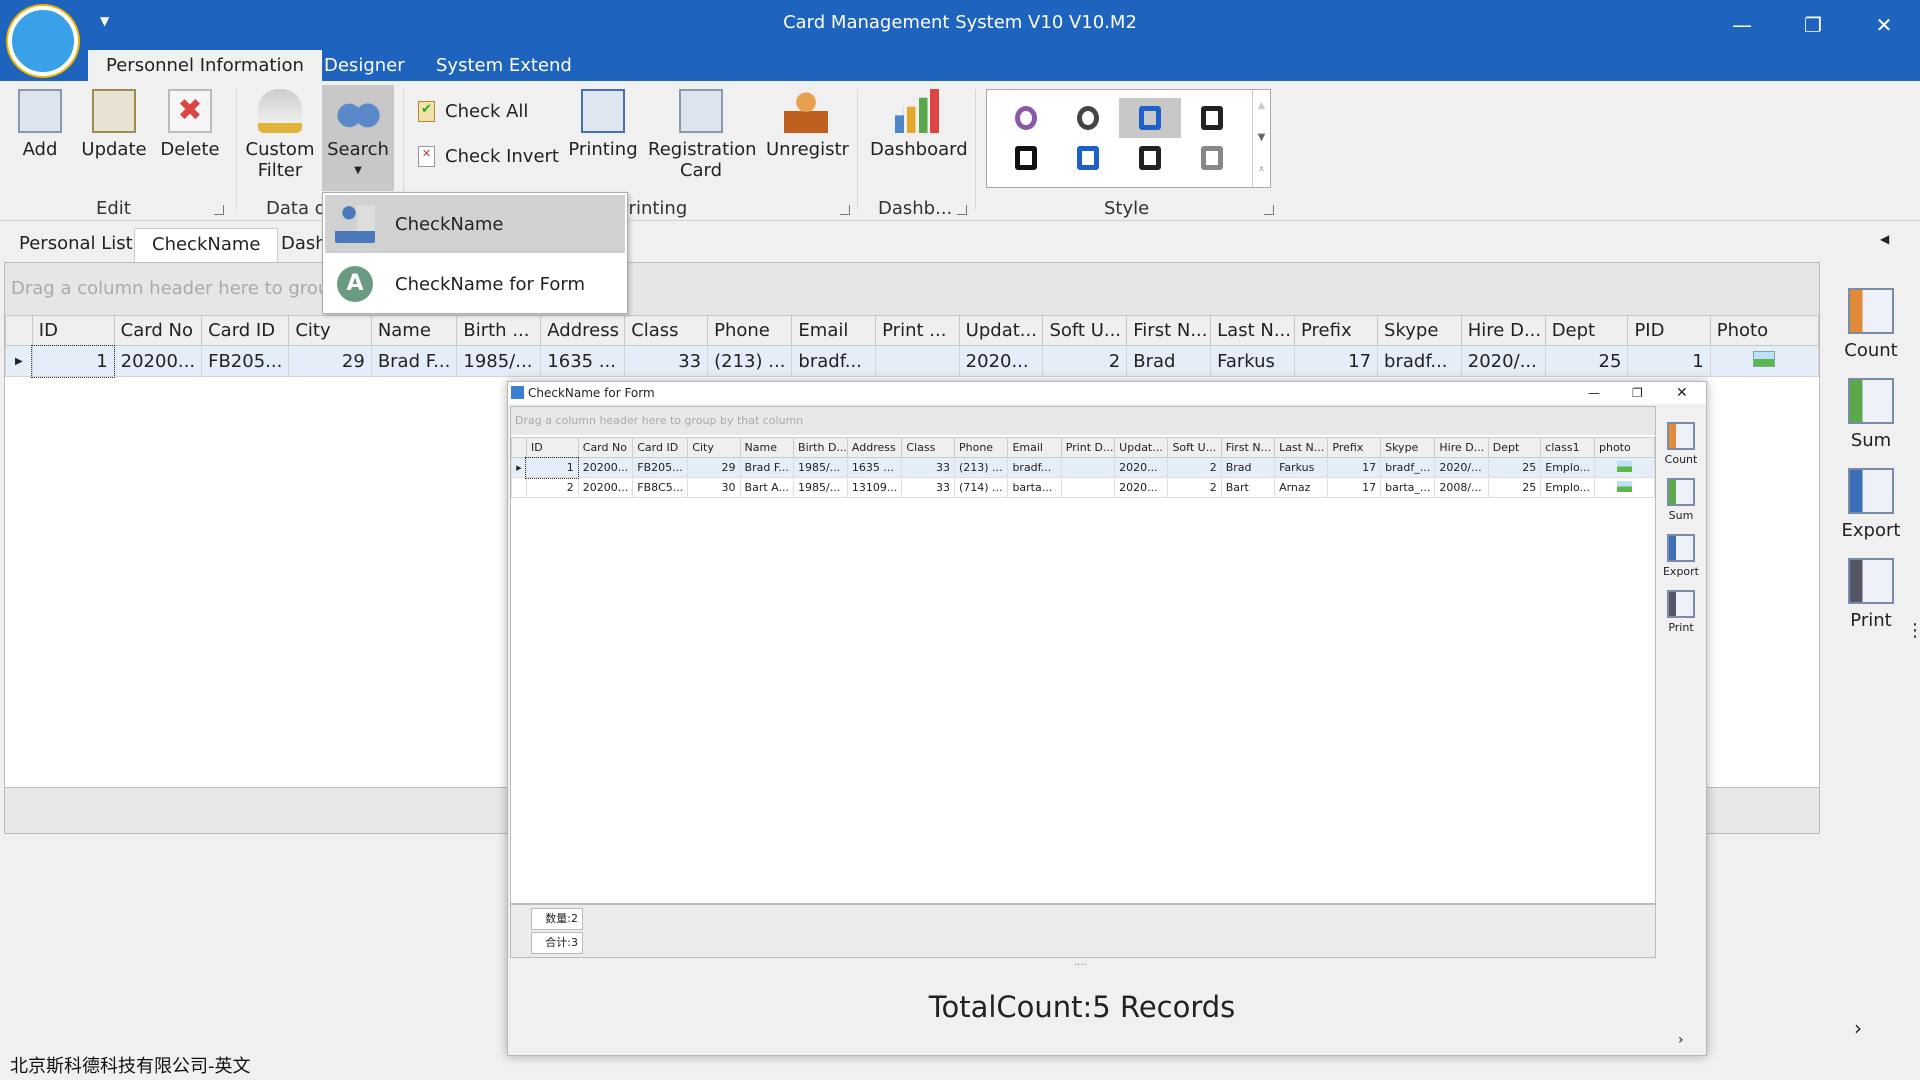  I want to click on delete-button: ✖ Delete, so click(190, 124).